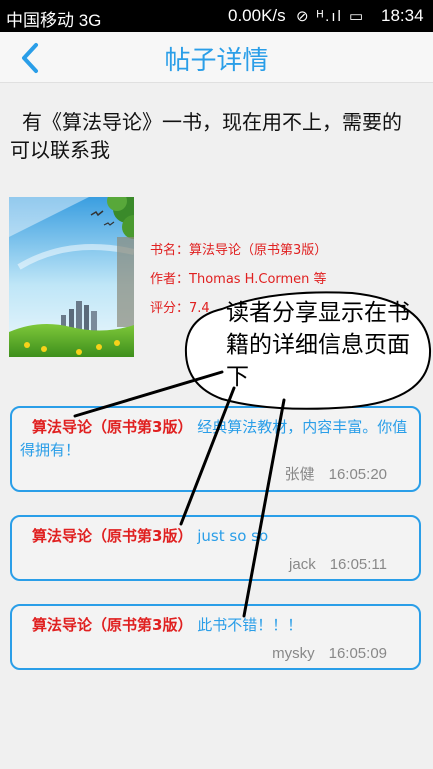 The height and width of the screenshot is (769, 433). I want to click on comment-meta: mysky 16:05:09, so click(329, 653).